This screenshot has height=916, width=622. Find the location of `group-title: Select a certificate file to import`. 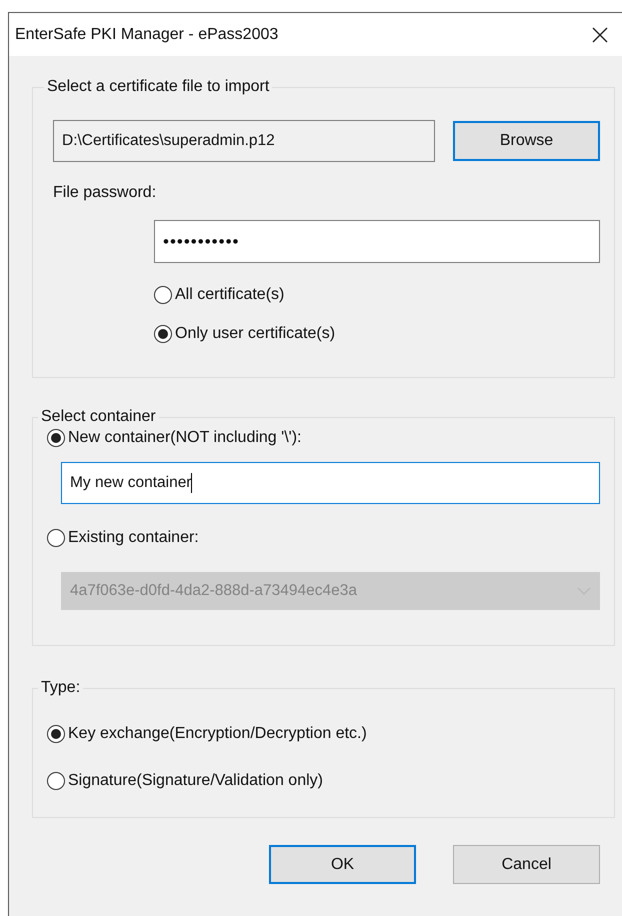

group-title: Select a certificate file to import is located at coordinates (158, 87).